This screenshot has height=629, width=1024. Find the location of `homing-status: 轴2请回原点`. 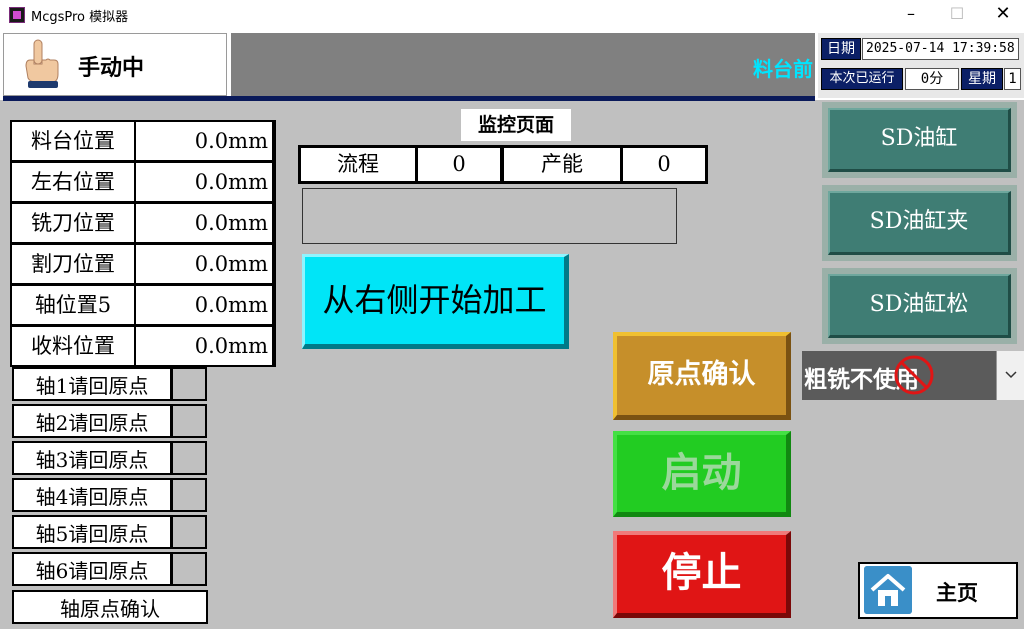

homing-status: 轴2请回原点 is located at coordinates (92, 421).